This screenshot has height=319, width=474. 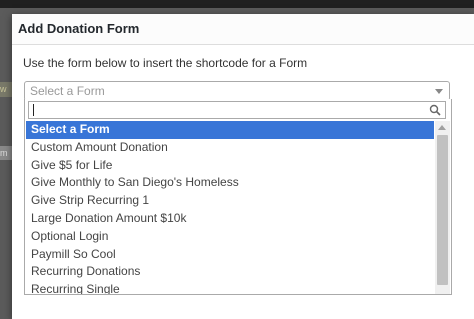 What do you see at coordinates (230, 130) in the screenshot?
I see `option-item: Select a Form` at bounding box center [230, 130].